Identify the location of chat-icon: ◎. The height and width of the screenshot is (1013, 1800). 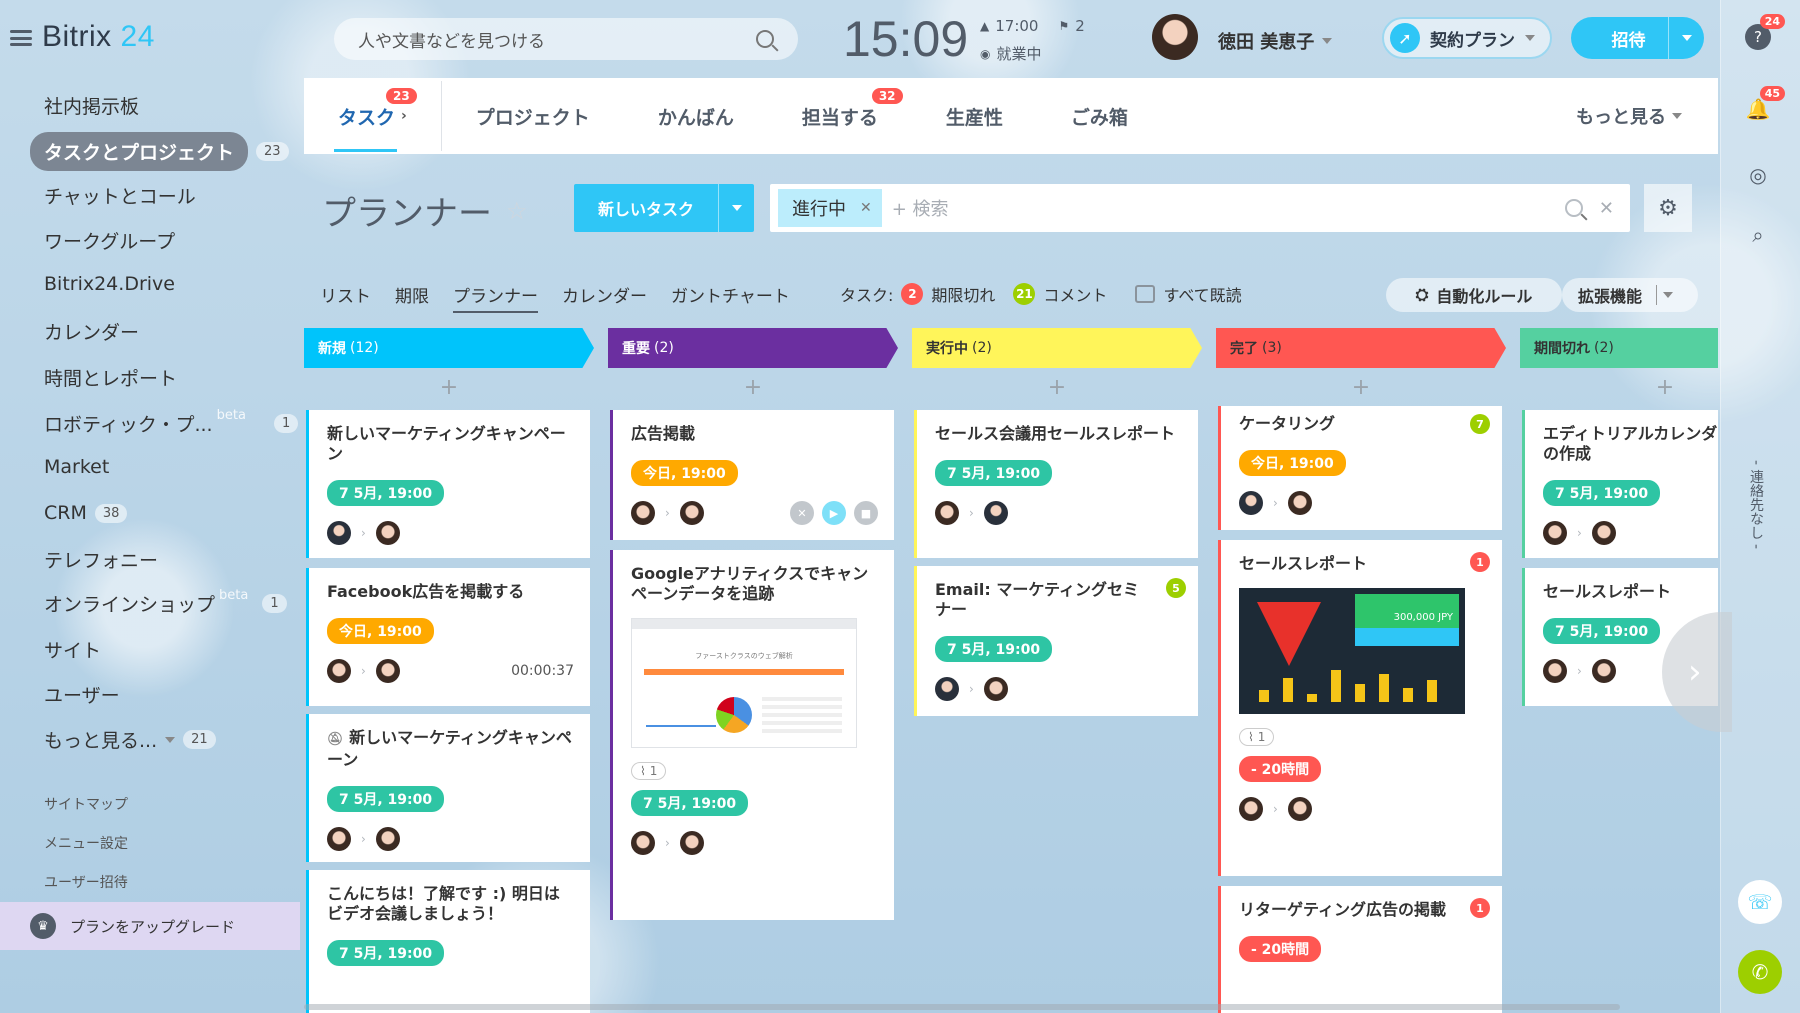
(1758, 175).